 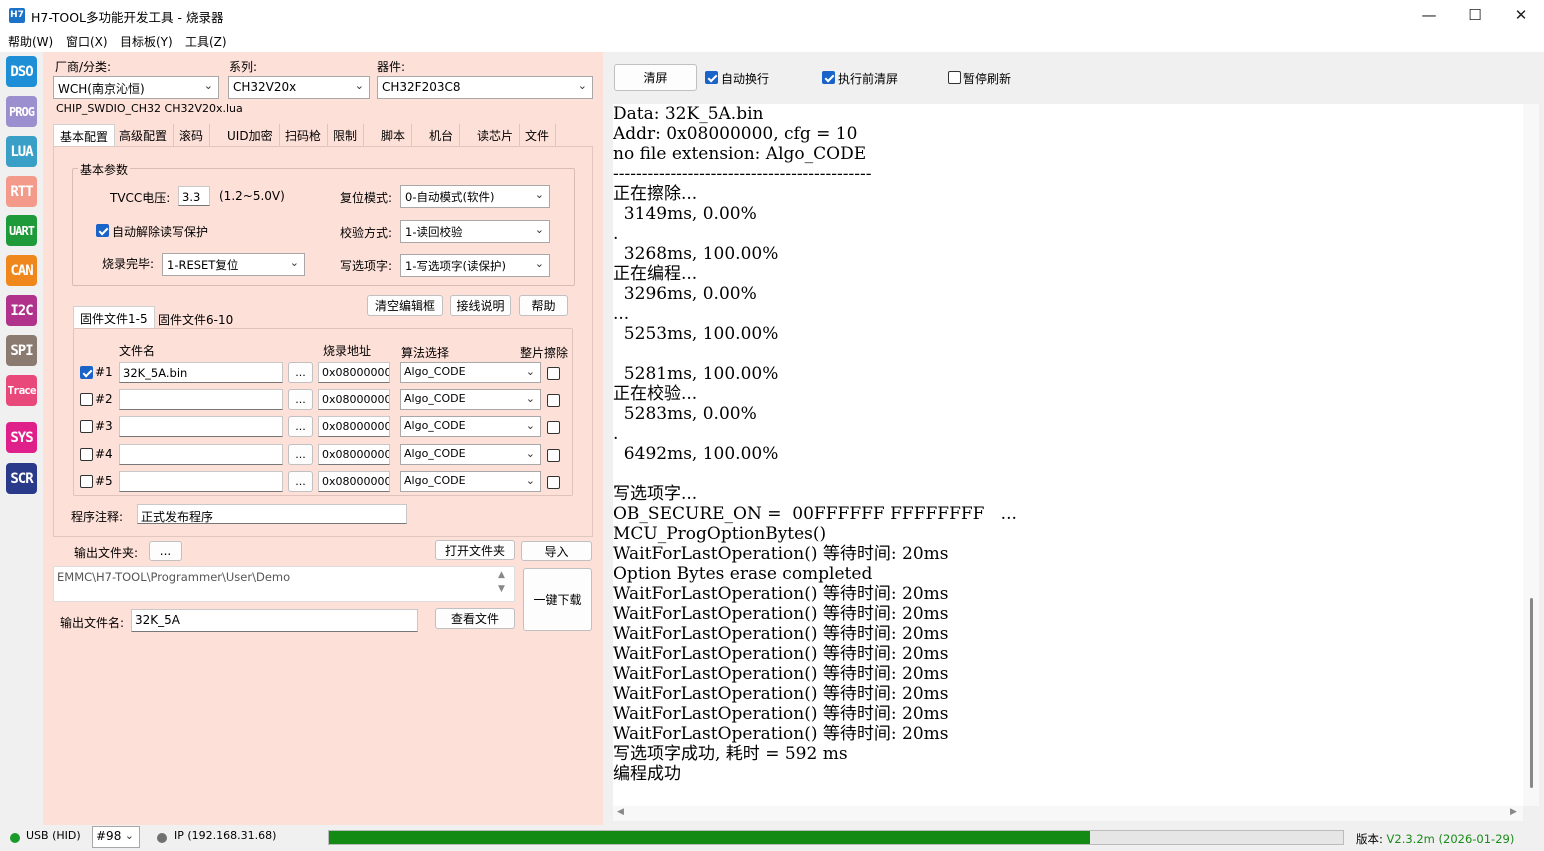 What do you see at coordinates (21, 390) in the screenshot?
I see `tool-trace-button: Trace` at bounding box center [21, 390].